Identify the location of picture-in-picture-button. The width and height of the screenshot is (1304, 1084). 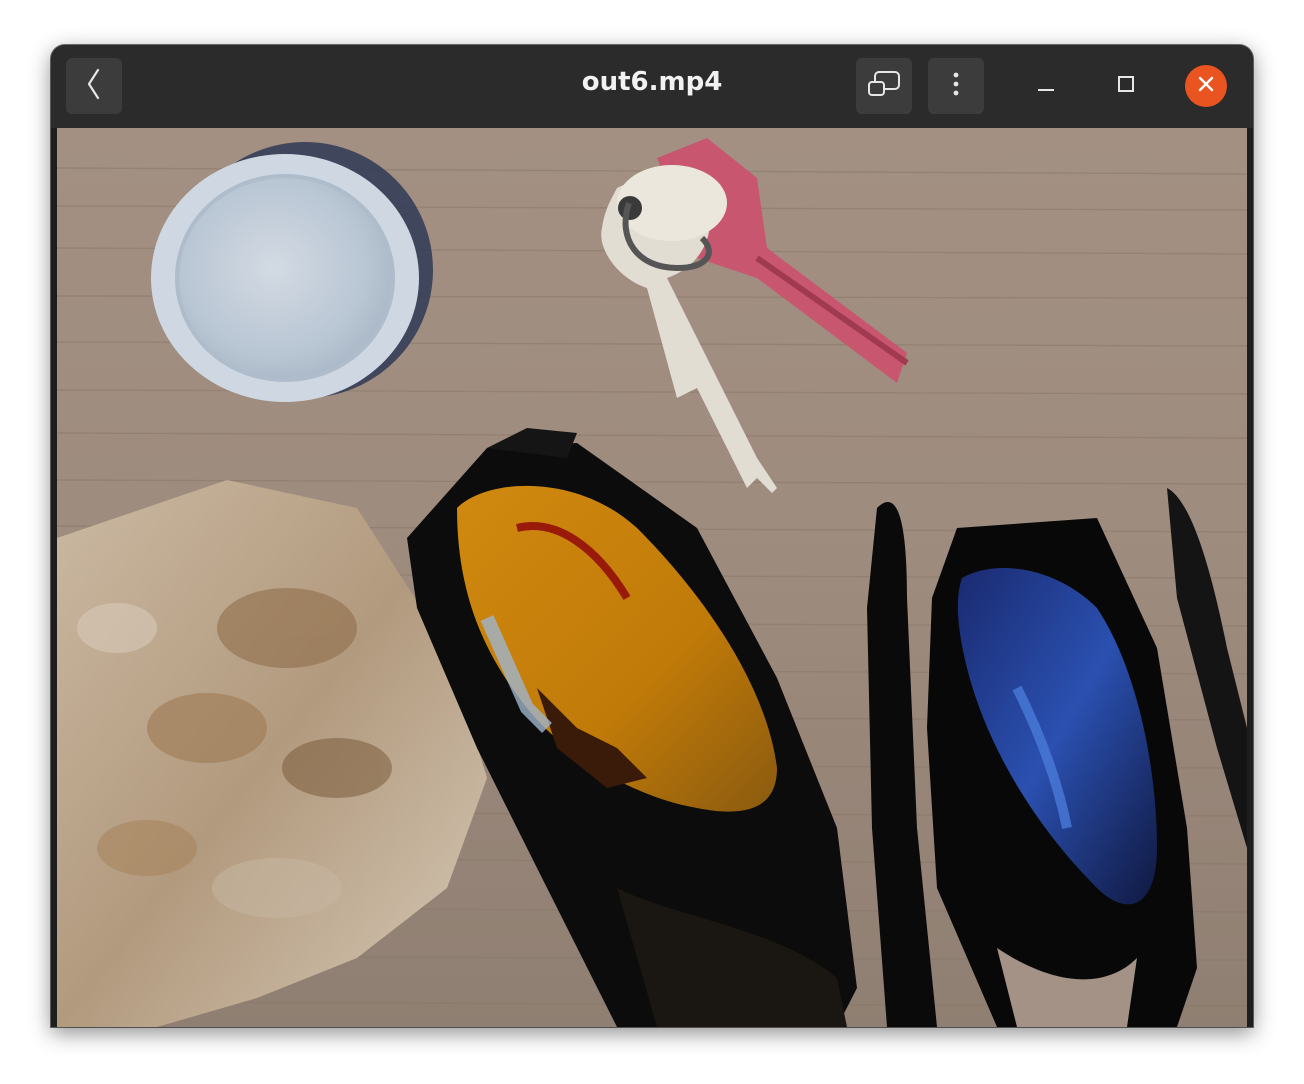
(884, 86).